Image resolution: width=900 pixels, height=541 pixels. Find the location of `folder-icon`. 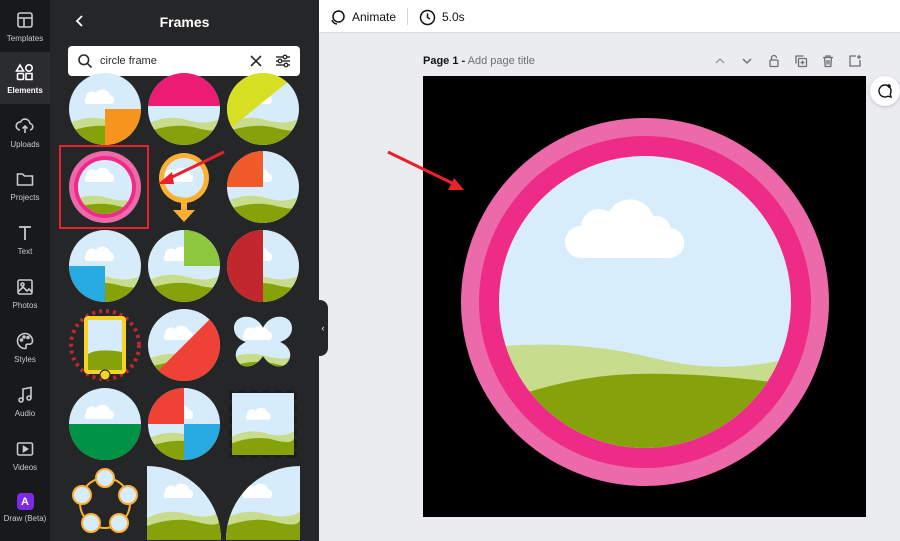

folder-icon is located at coordinates (25, 179).